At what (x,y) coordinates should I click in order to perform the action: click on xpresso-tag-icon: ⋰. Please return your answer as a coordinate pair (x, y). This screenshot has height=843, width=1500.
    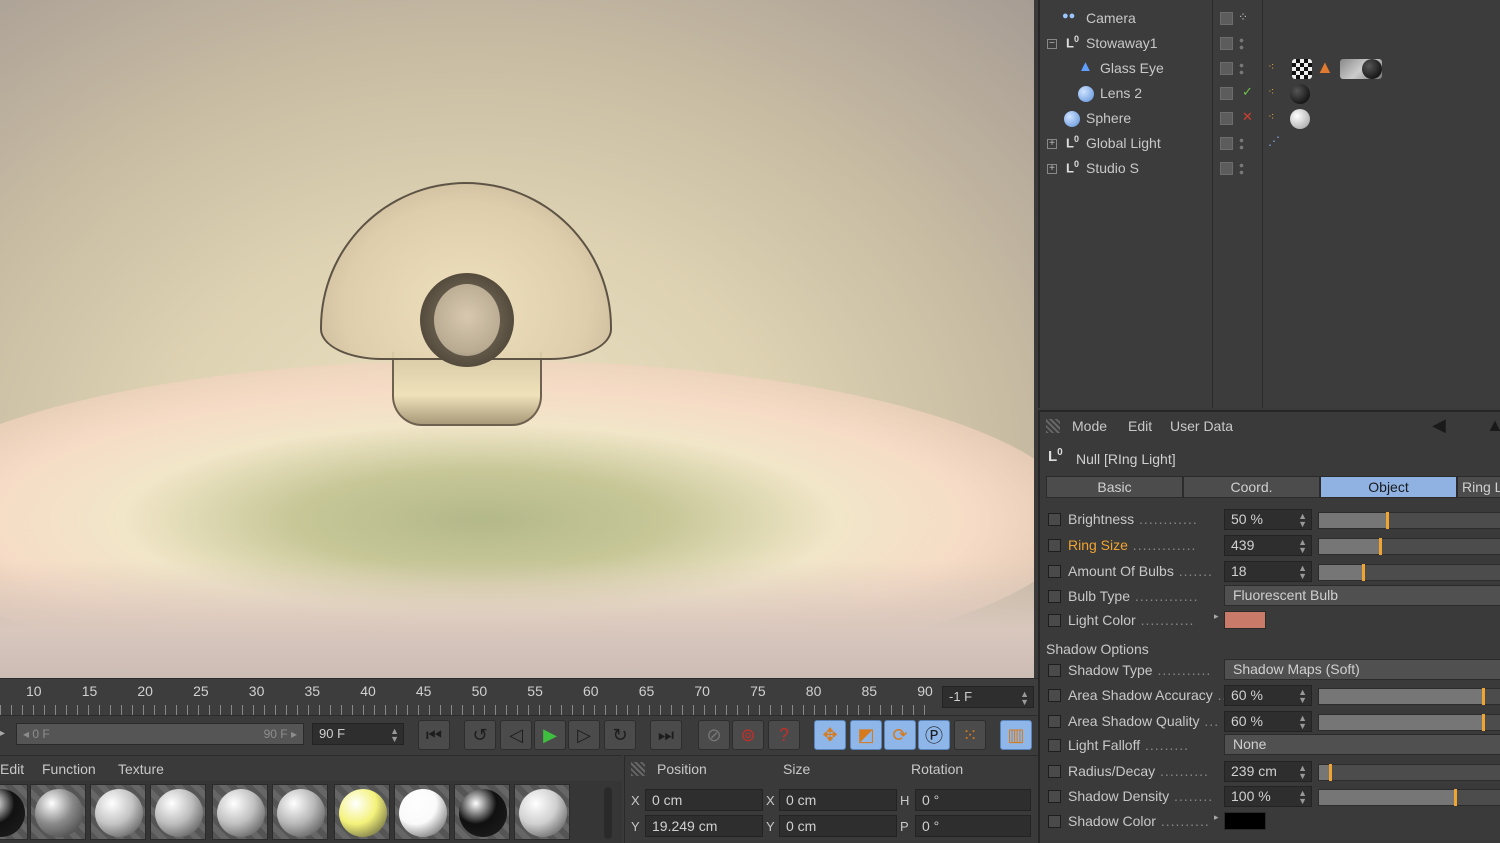
    Looking at the image, I should click on (1274, 141).